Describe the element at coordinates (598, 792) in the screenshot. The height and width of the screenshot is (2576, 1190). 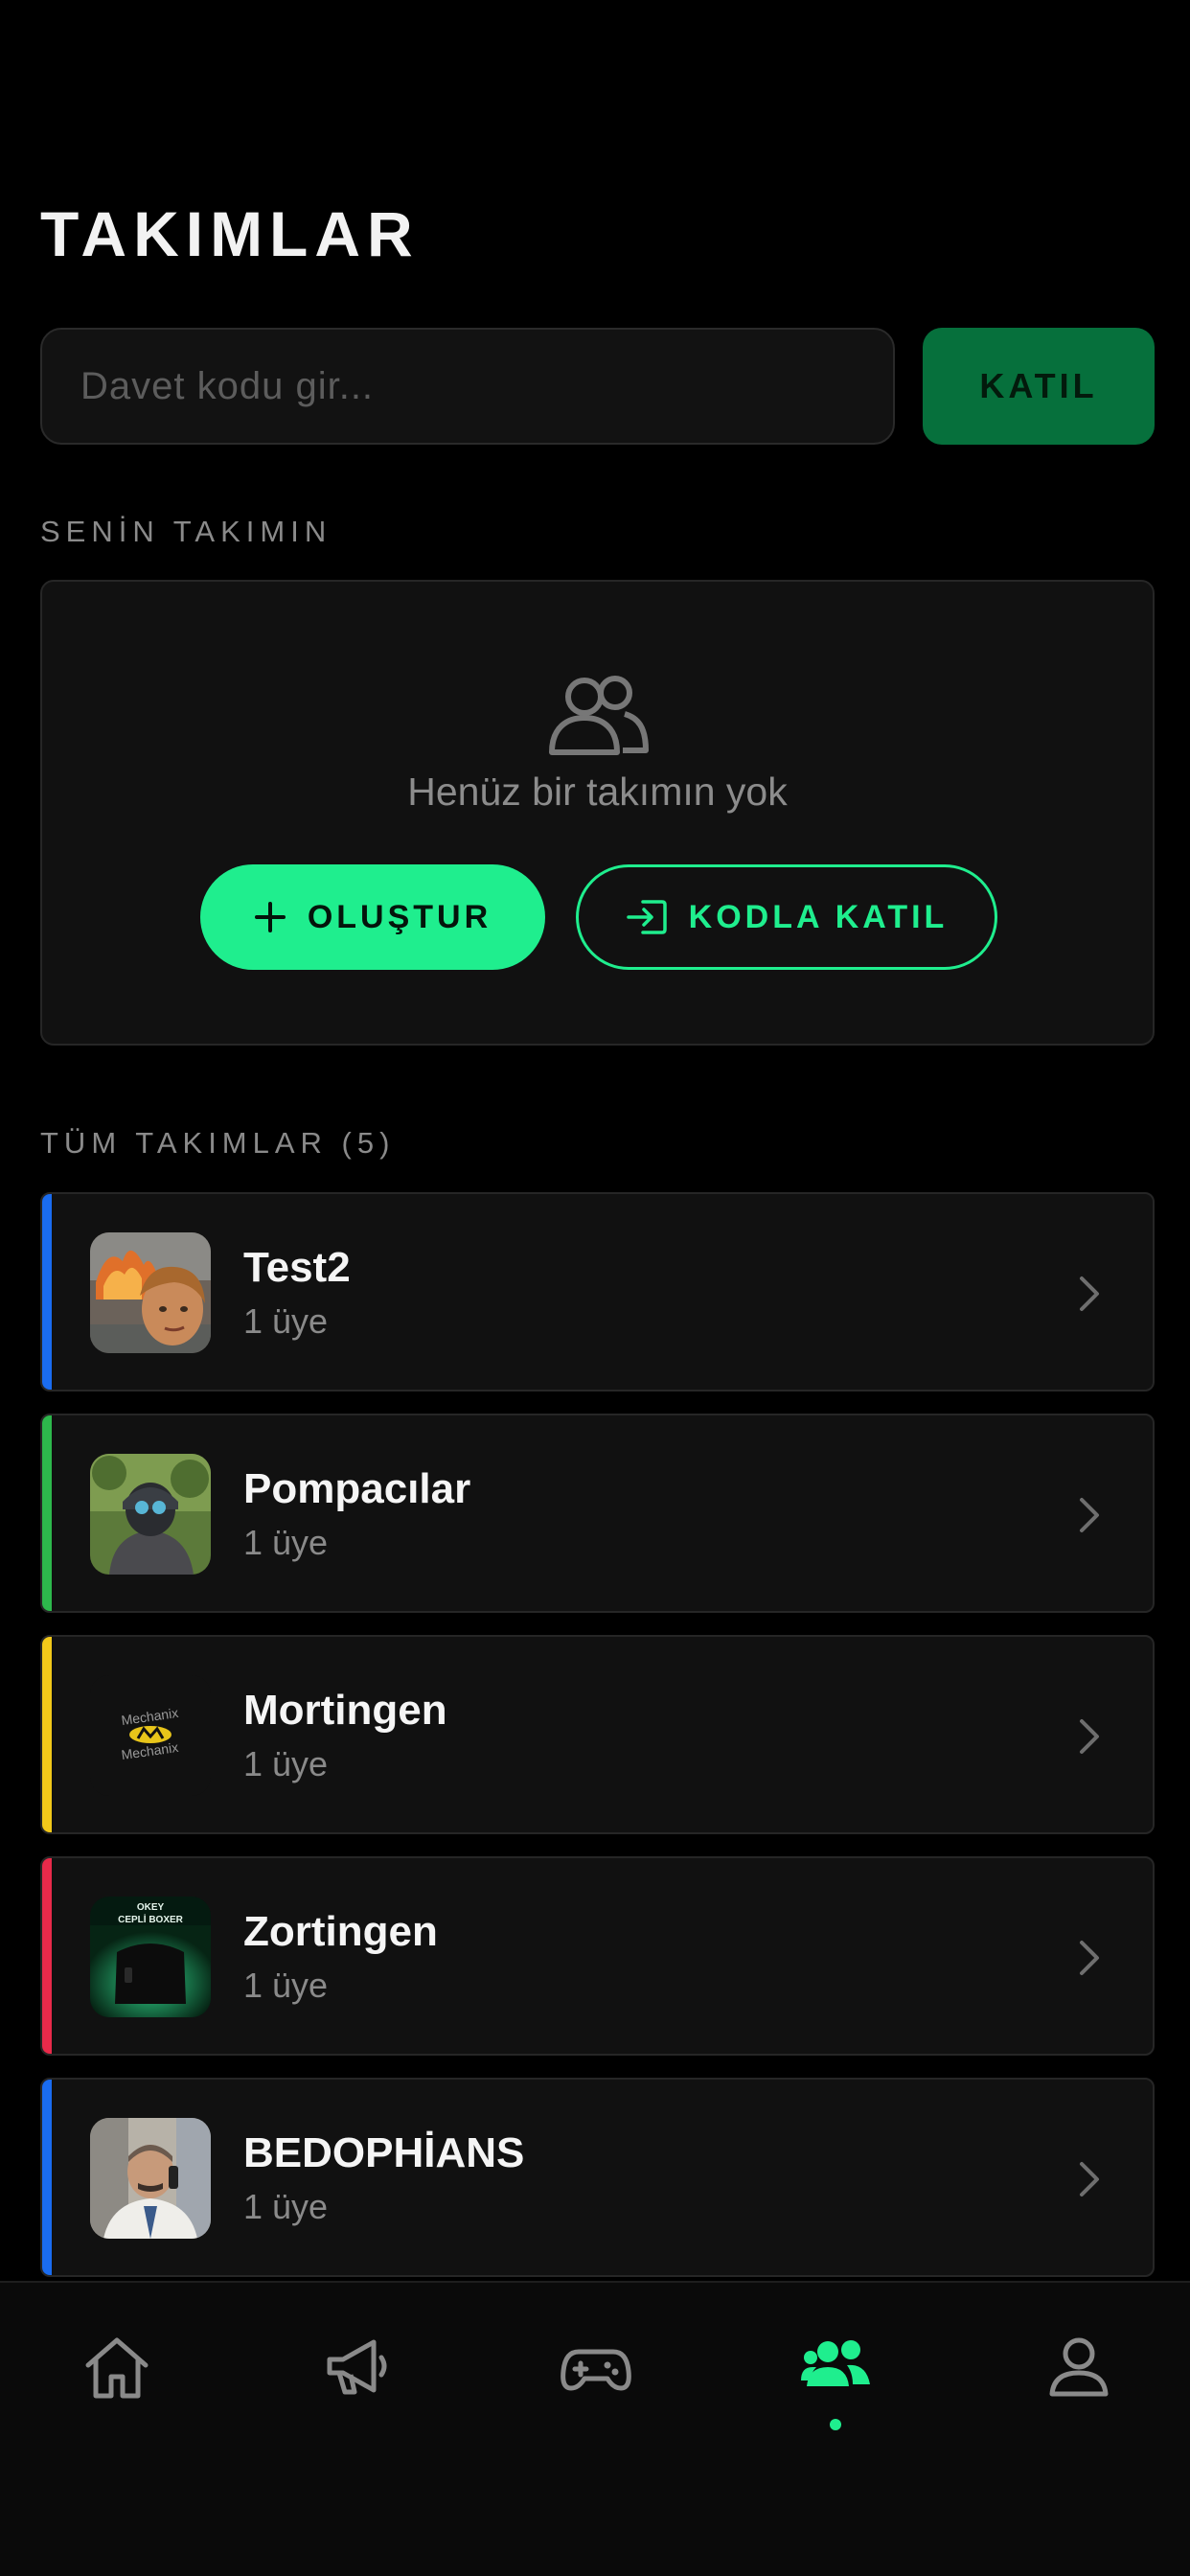
I see `empty-state-text: Henüz bir takımın yok` at that location.